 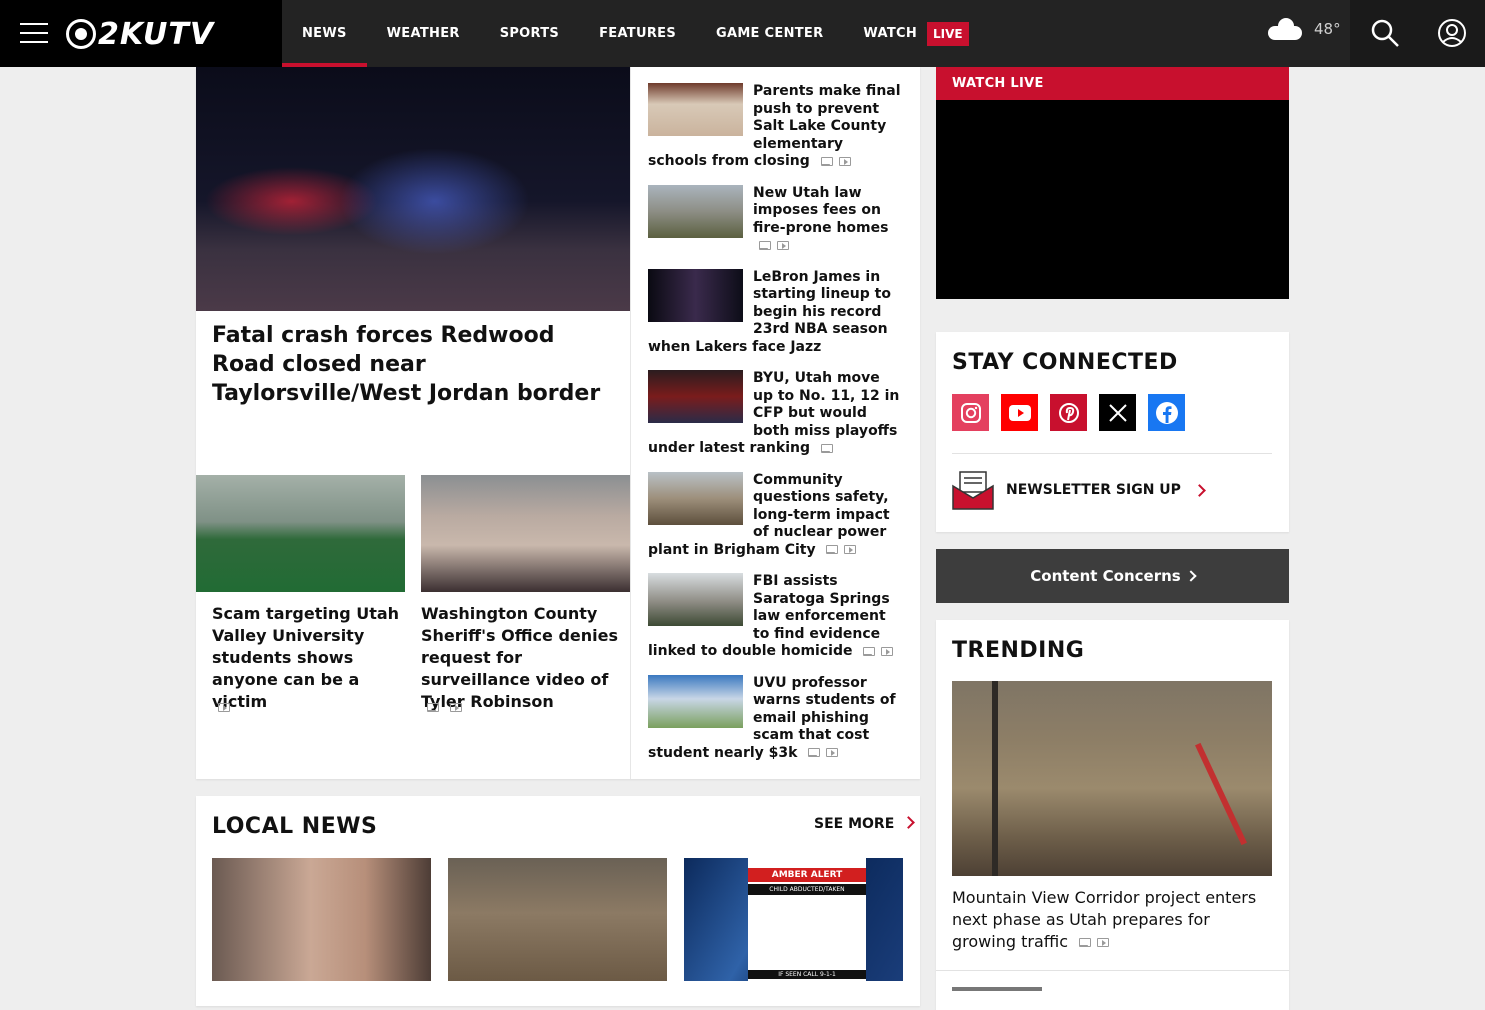 I want to click on amber-alert-footer: IF SEEN CALL 9-1-1, so click(x=807, y=974).